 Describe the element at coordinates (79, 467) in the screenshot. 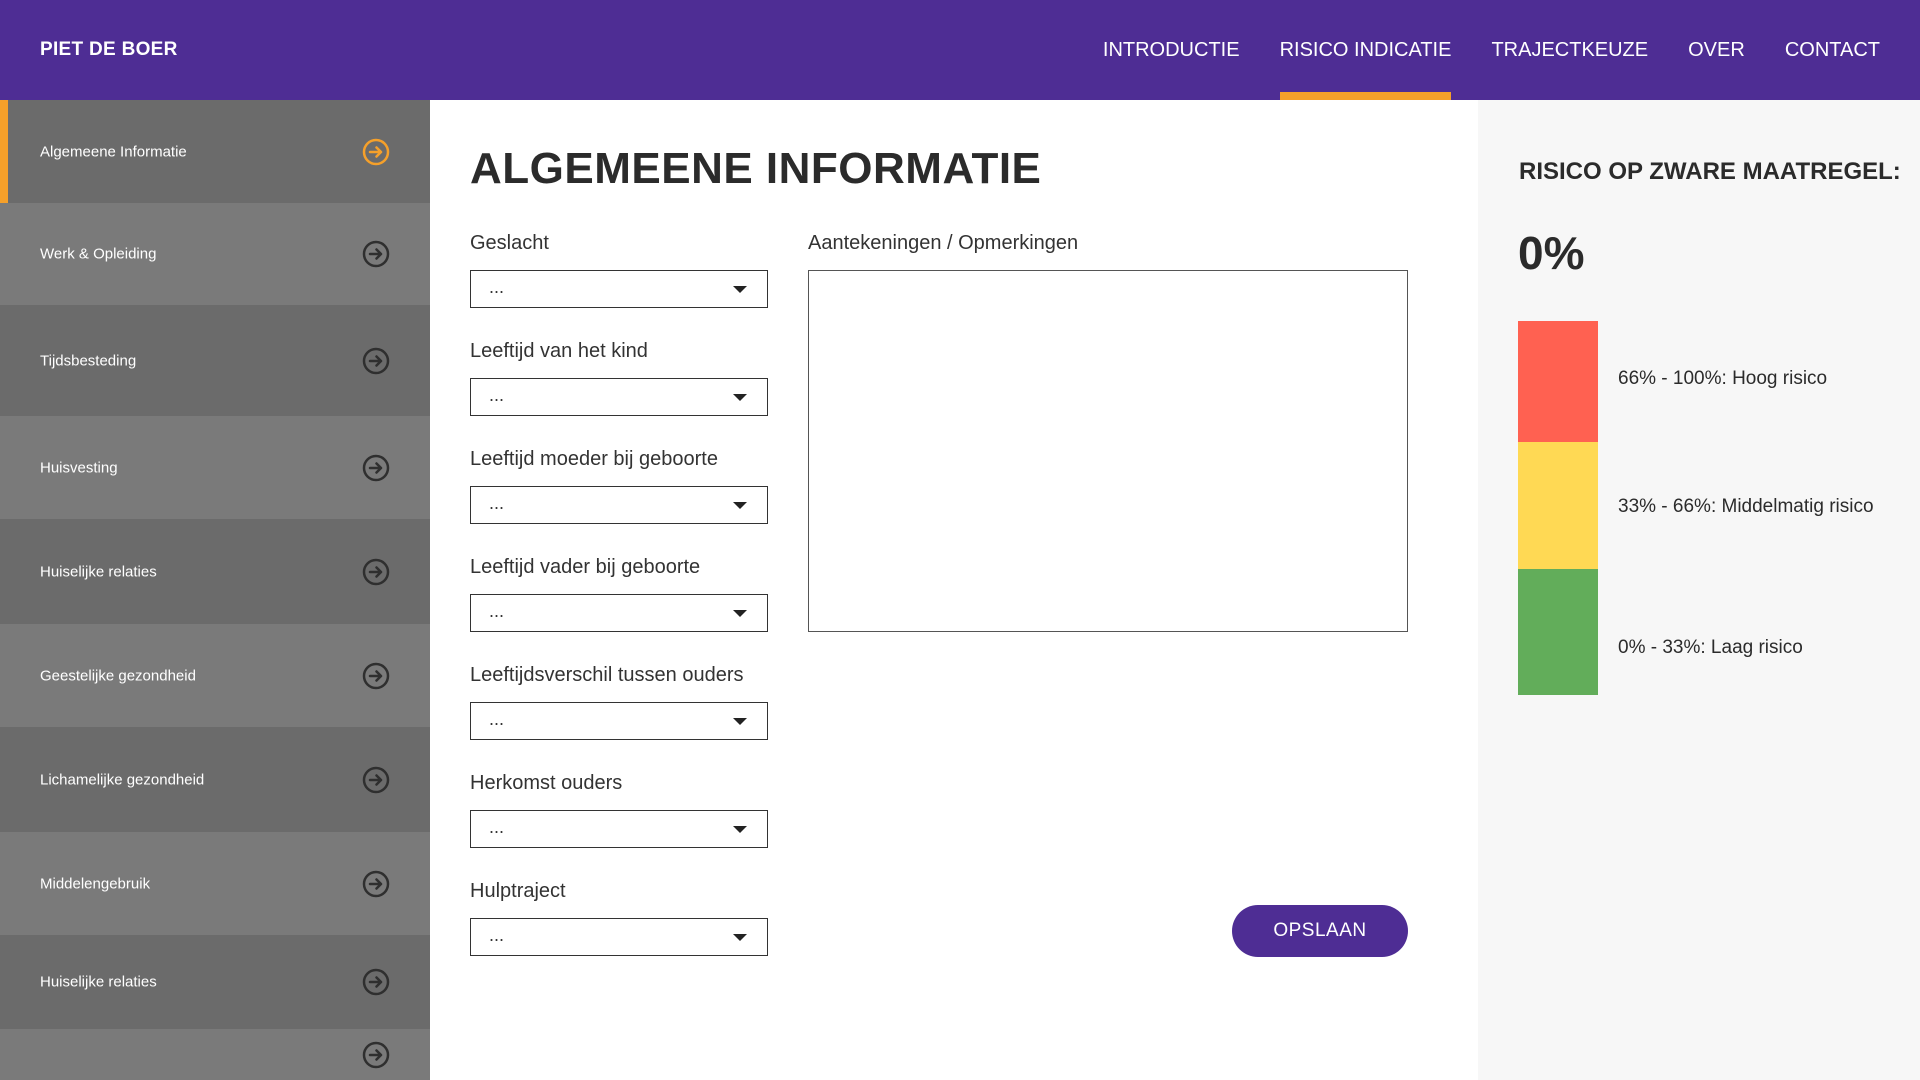

I see `sidebar-item-label: Huisvesting` at that location.